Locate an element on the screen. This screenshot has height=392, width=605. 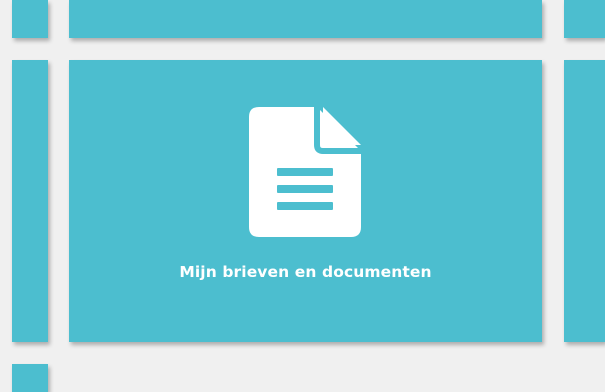
document-icon is located at coordinates (305, 172).